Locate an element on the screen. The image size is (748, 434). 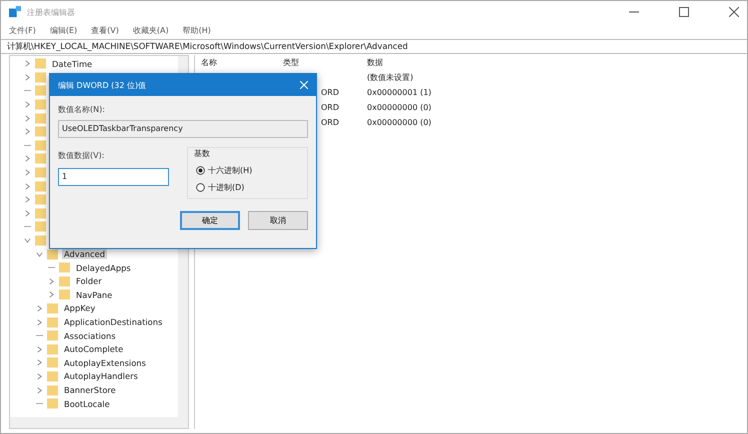
table-cell-text: 0x00000001 (1) is located at coordinates (399, 92).